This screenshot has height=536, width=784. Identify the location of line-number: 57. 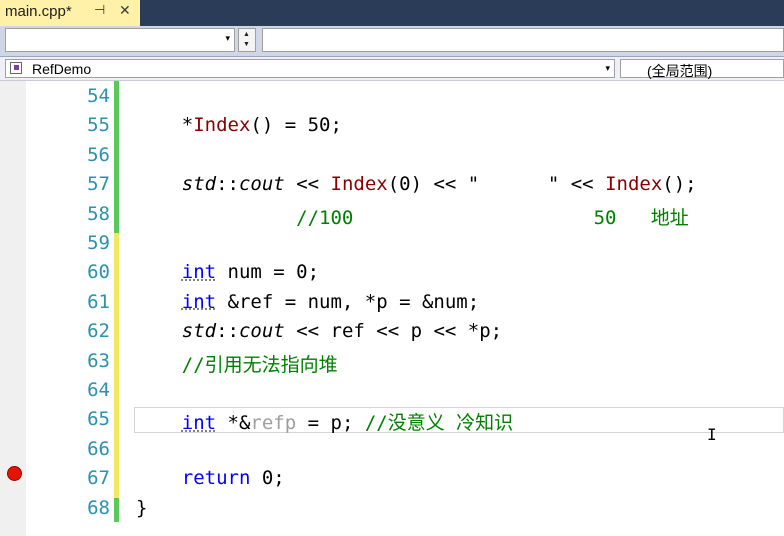
(98, 184).